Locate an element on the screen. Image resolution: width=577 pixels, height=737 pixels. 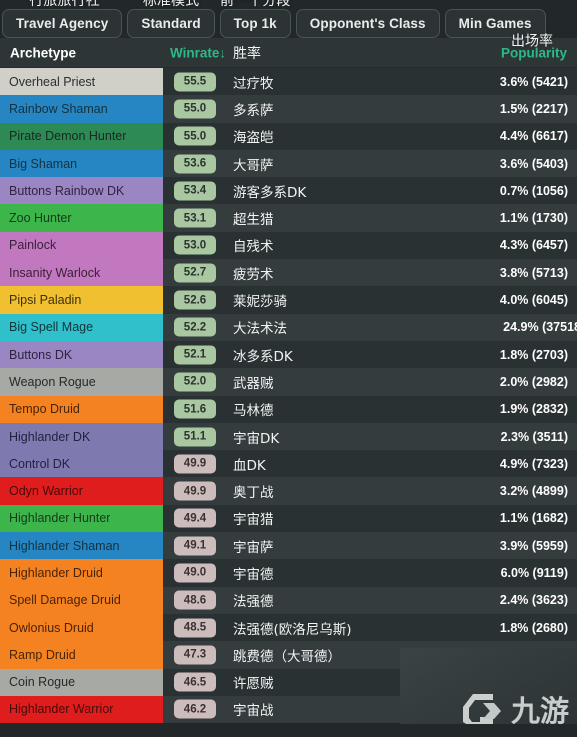
table-row: Overheal Priest 55.5 过疗牧 3.6% (5421) is located at coordinates (288, 82).